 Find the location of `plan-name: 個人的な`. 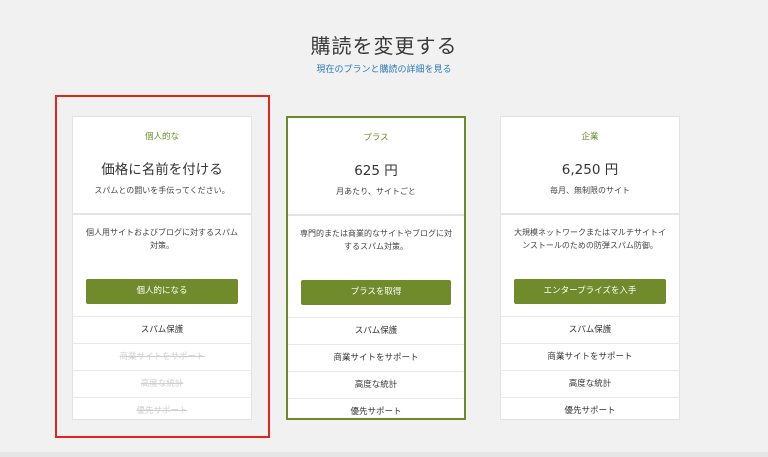

plan-name: 個人的な is located at coordinates (161, 137).